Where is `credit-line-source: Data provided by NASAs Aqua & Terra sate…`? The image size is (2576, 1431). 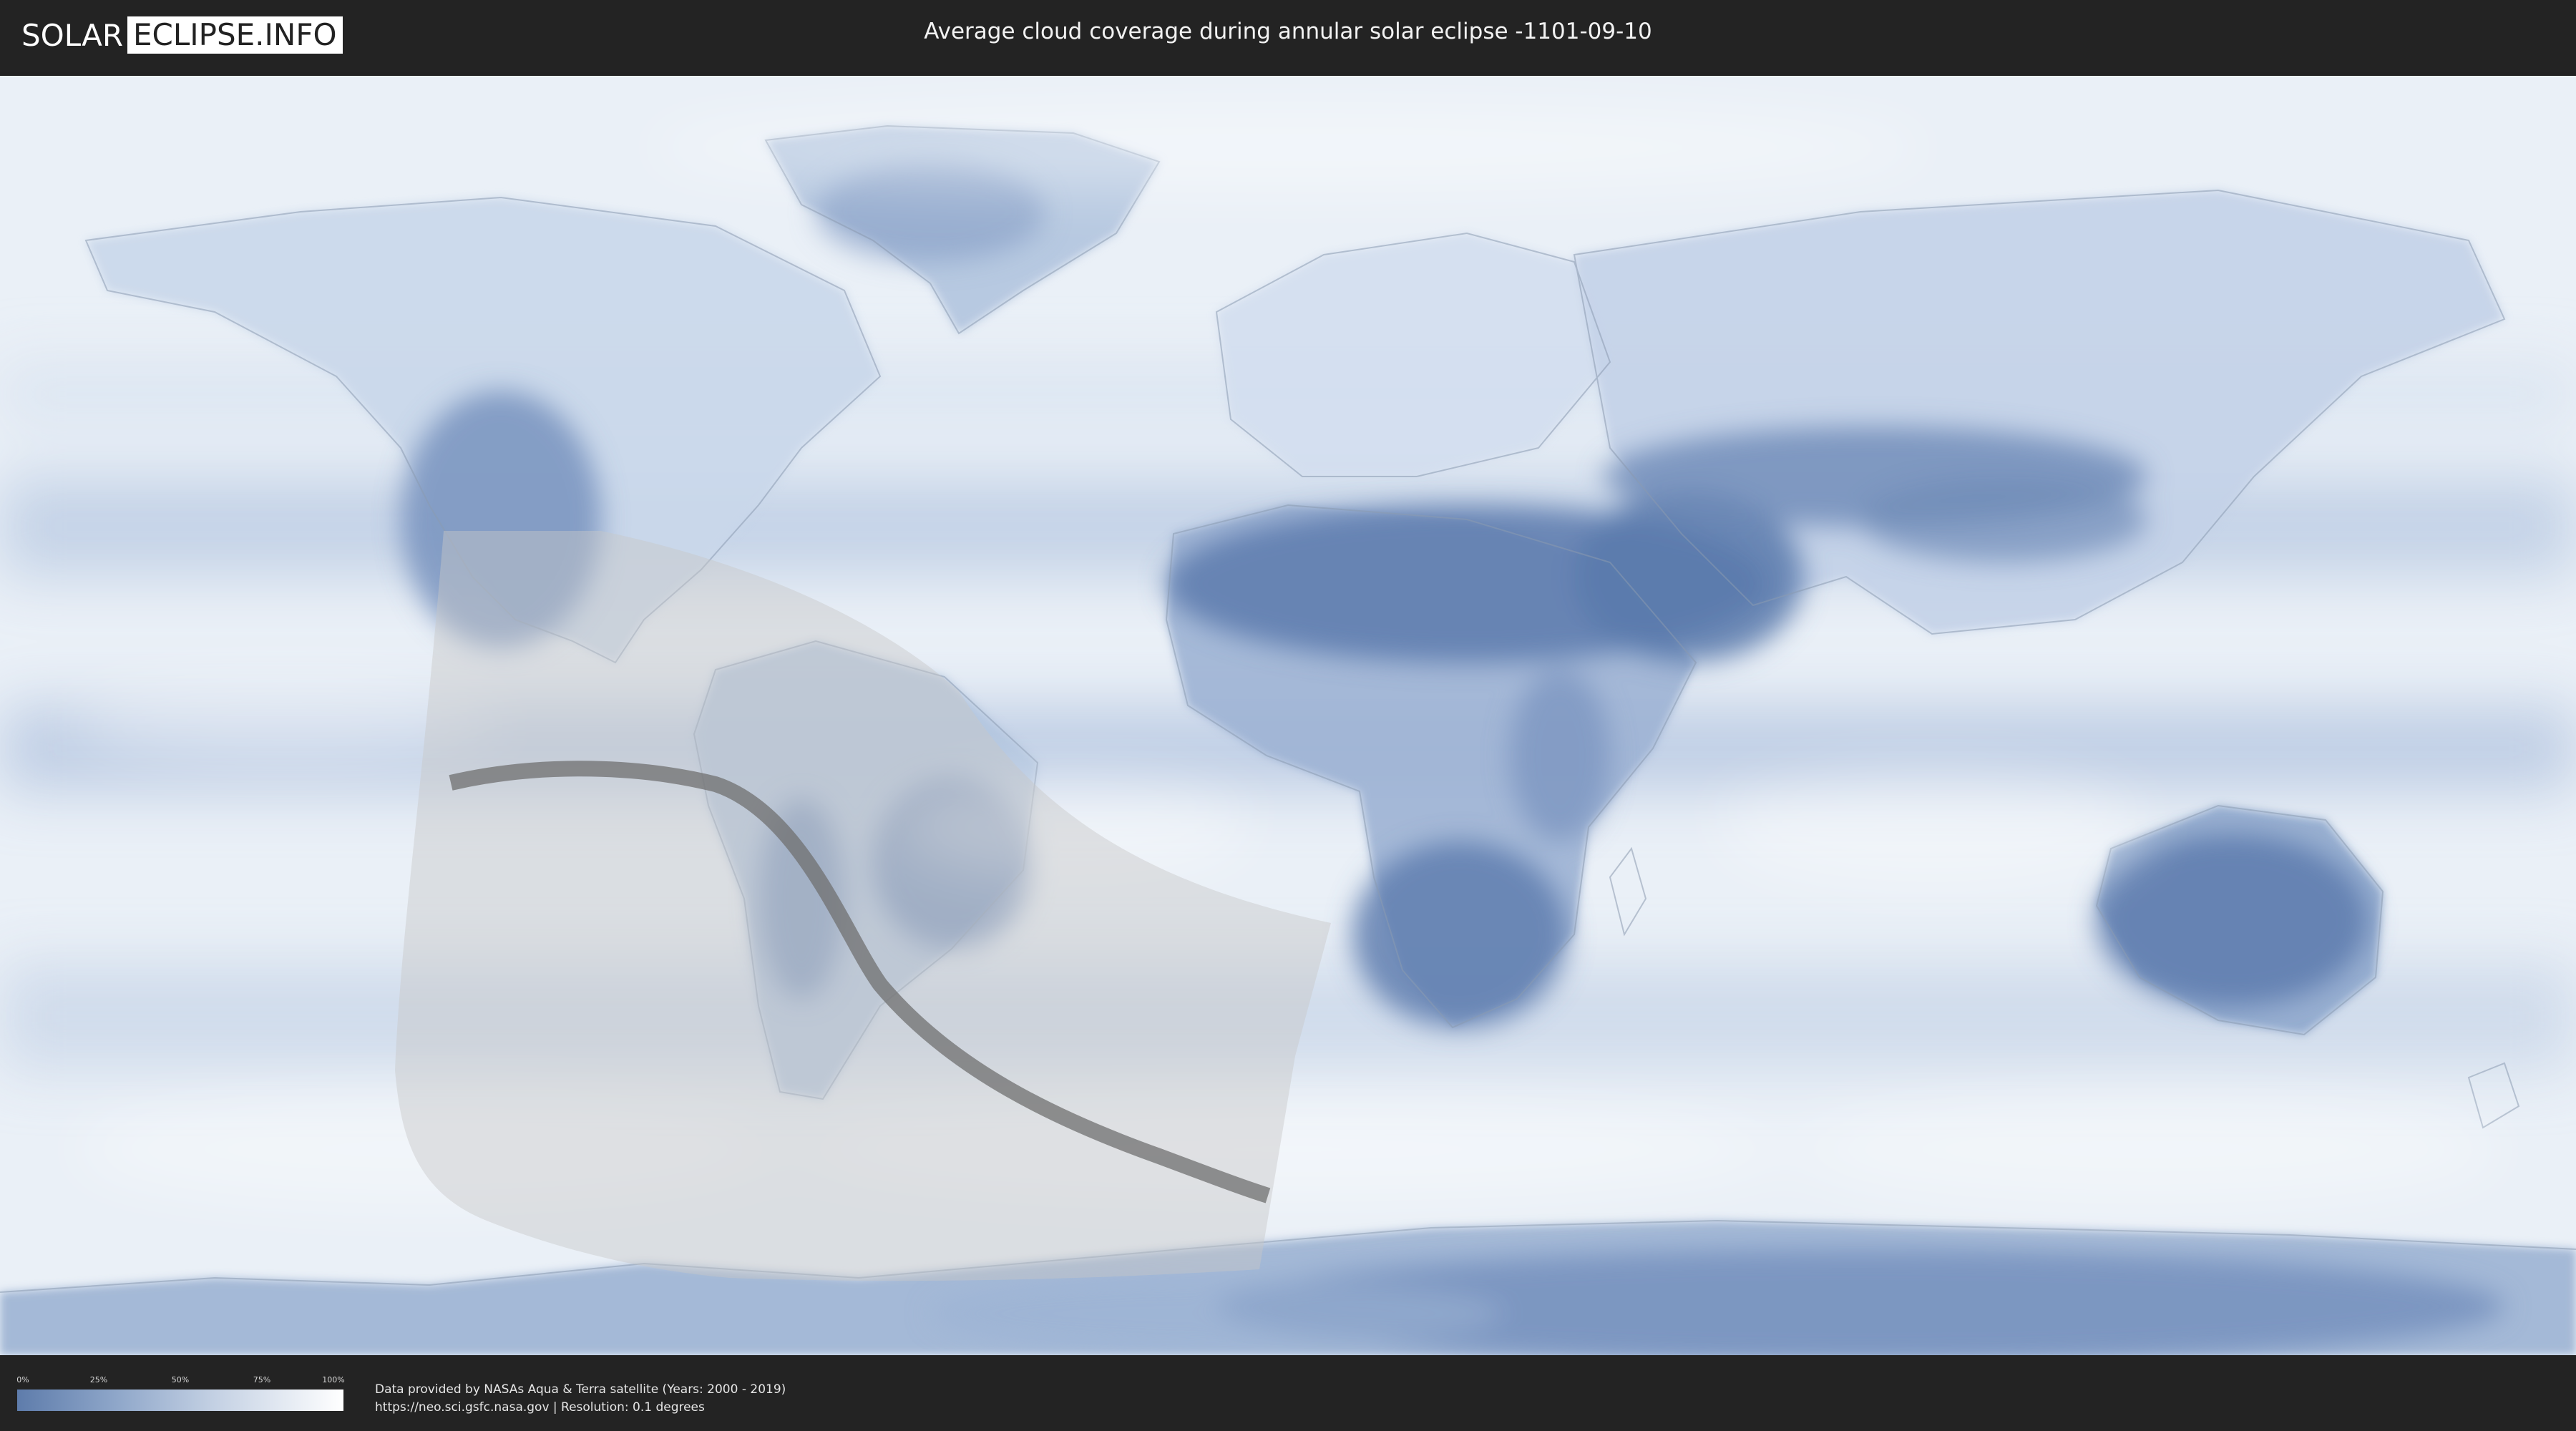 credit-line-source: Data provided by NASAs Aqua & Terra sate… is located at coordinates (580, 1389).